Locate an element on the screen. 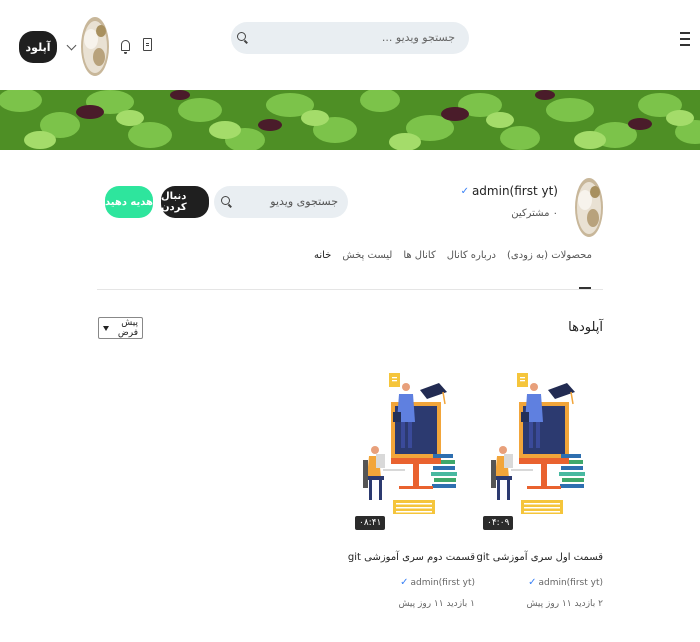 This screenshot has width=700, height=642. tab-home: خانه is located at coordinates (322, 258).